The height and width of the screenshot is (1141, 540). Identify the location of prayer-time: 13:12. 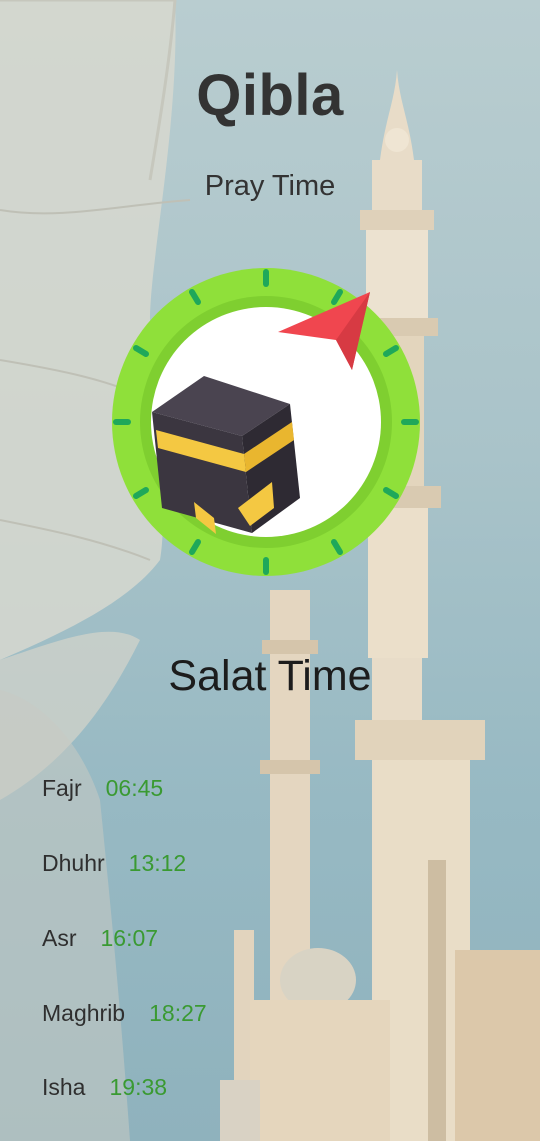
(157, 863).